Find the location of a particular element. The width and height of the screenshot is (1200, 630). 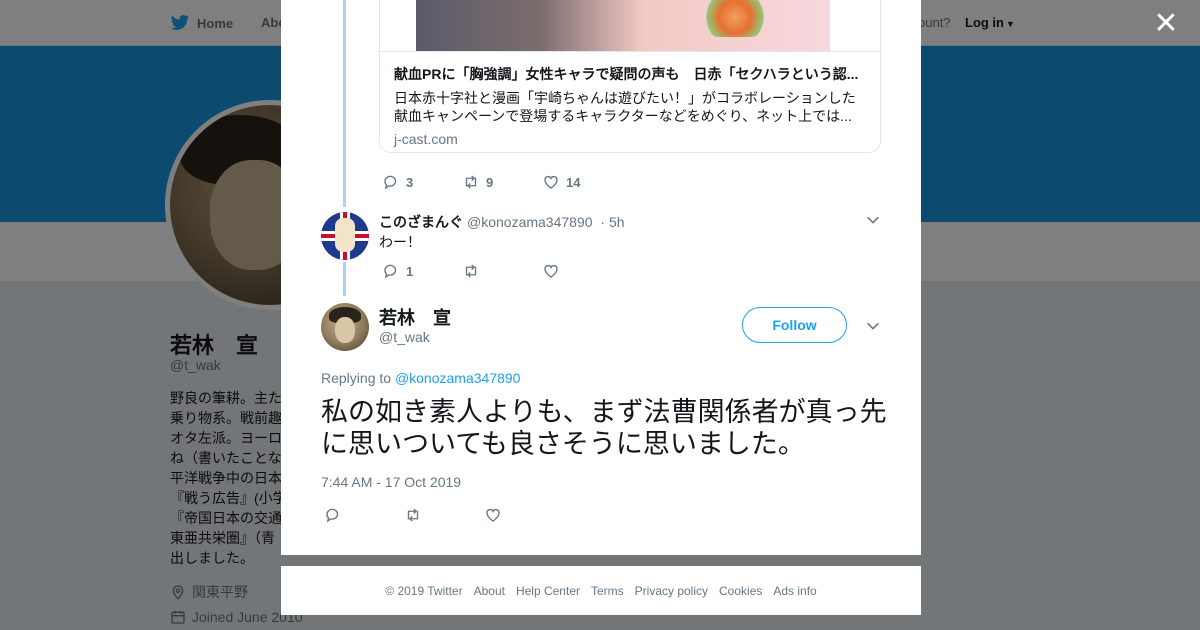

footer-link-about: About is located at coordinates (489, 591).